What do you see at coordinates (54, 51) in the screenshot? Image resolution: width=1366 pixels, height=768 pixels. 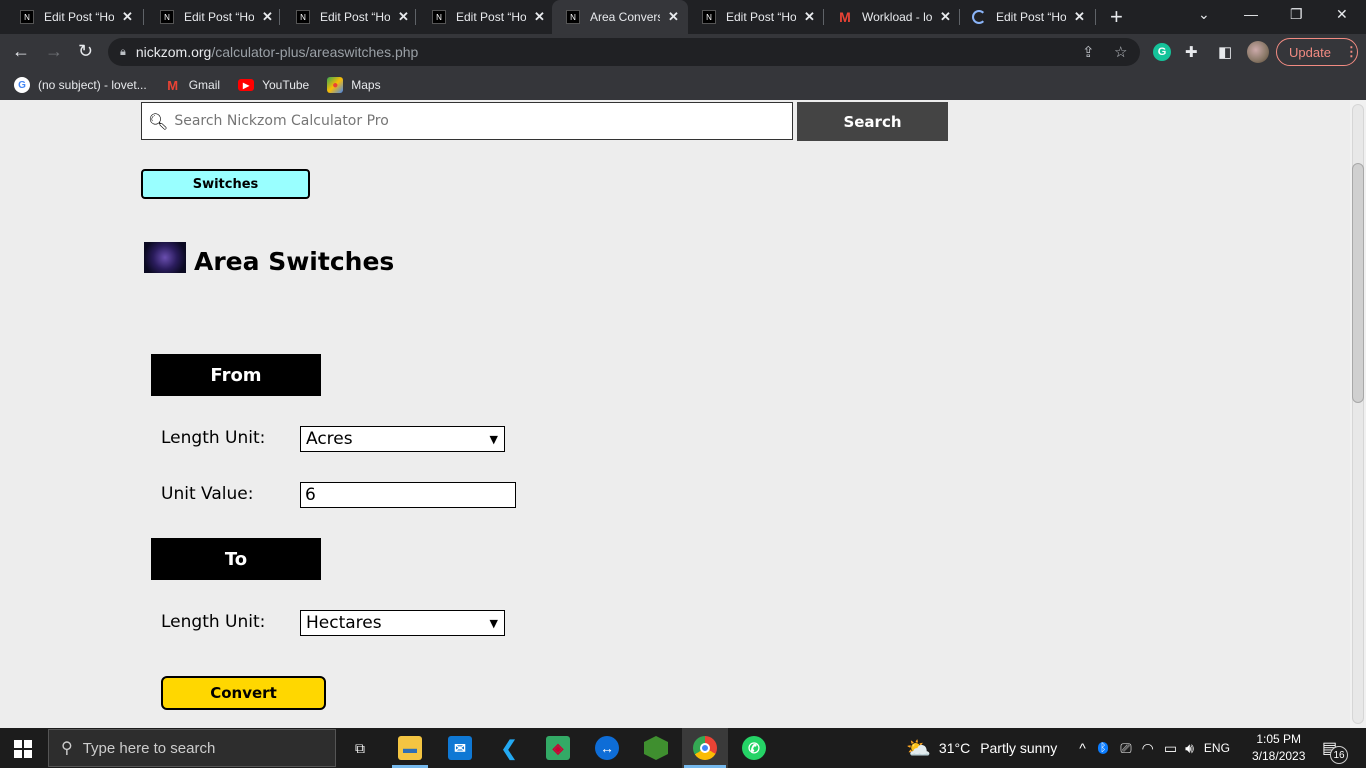 I see `forward-button: →` at bounding box center [54, 51].